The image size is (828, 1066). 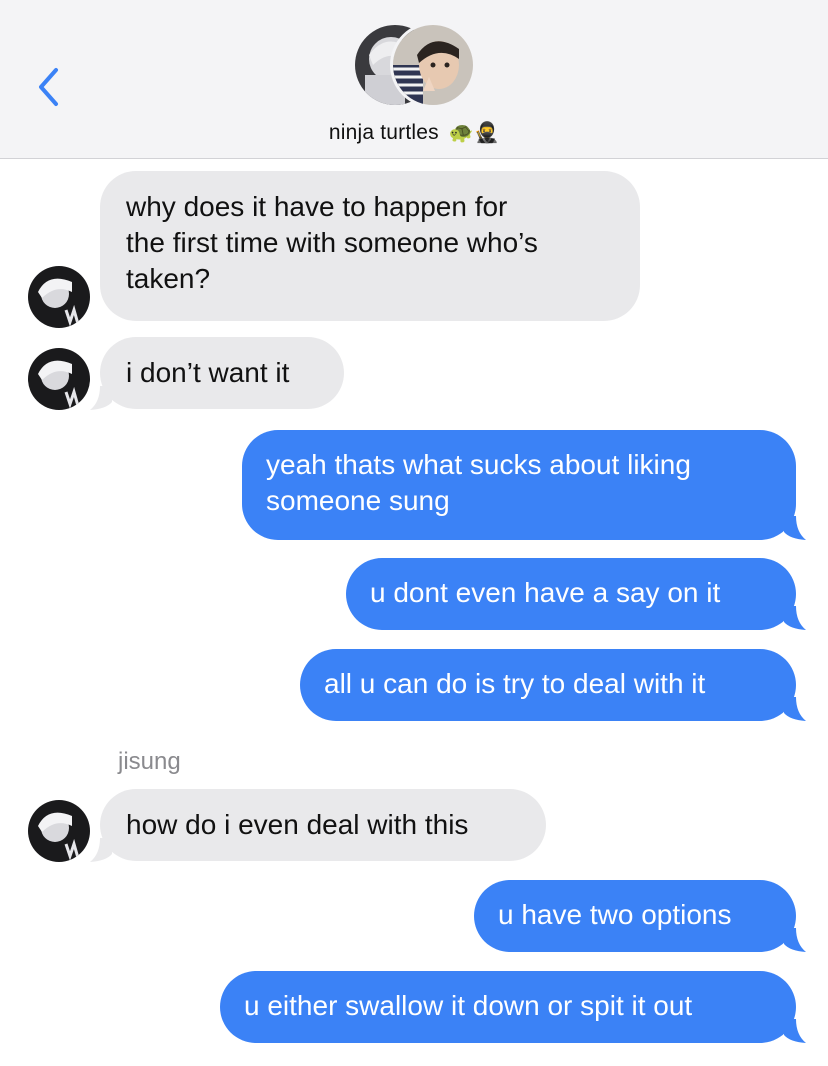 What do you see at coordinates (297, 824) in the screenshot?
I see `message-text: how do i even deal with this` at bounding box center [297, 824].